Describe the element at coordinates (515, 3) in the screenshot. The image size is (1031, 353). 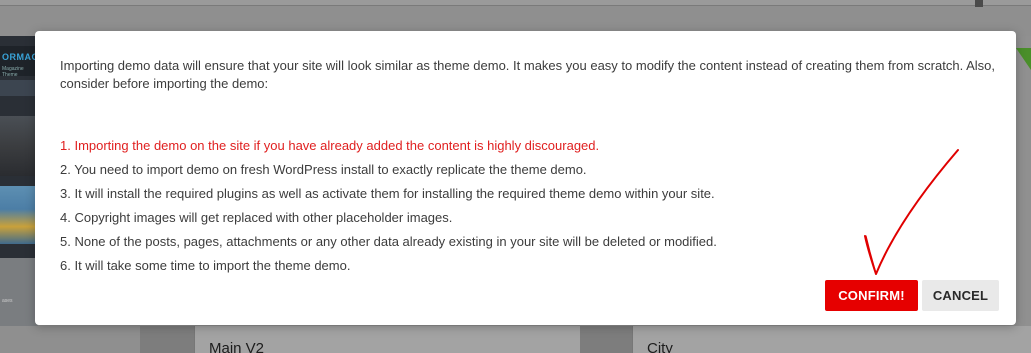
I see `top-strip` at that location.